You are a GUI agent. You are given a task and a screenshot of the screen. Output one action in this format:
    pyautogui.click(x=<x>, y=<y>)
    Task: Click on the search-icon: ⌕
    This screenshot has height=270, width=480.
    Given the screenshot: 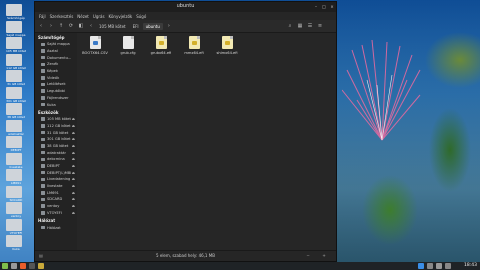 What is the action you would take?
    pyautogui.click(x=290, y=26)
    